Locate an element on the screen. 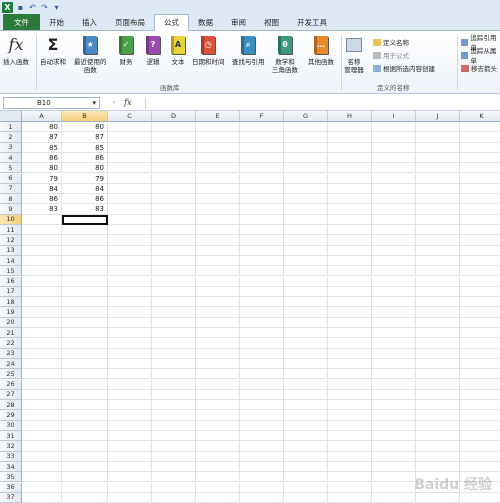 Image resolution: width=500 pixels, height=503 pixels. cell-b7: 84 is located at coordinates (85, 189).